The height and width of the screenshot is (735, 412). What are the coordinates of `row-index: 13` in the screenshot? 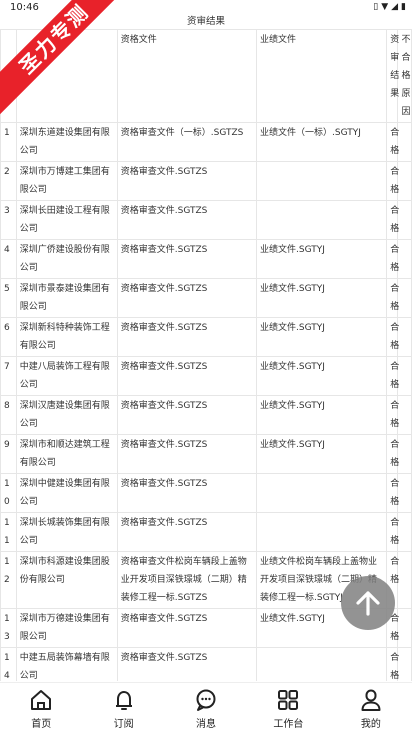 It's located at (8, 628).